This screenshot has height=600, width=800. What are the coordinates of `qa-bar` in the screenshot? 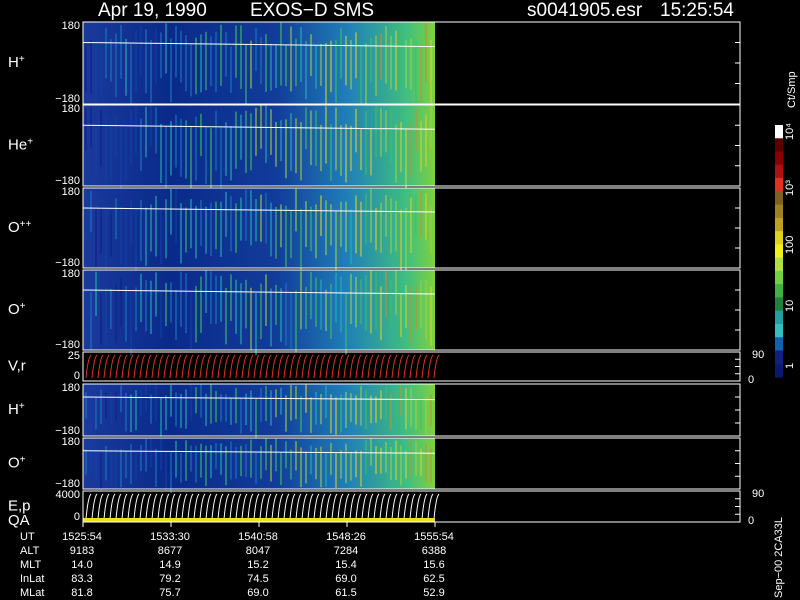 It's located at (259, 520).